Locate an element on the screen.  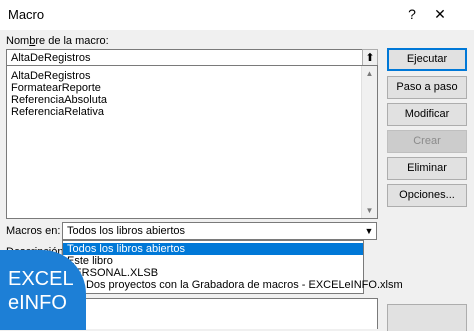
delete-button: Eliminar is located at coordinates (427, 168).